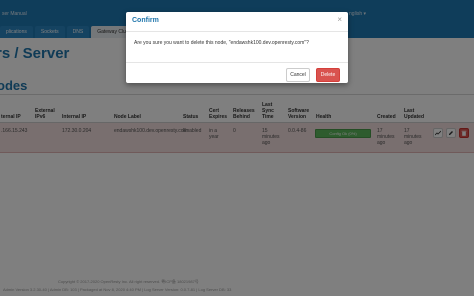 The width and height of the screenshot is (474, 296). Describe the element at coordinates (145, 20) in the screenshot. I see `dialog-title: Confirm` at that location.